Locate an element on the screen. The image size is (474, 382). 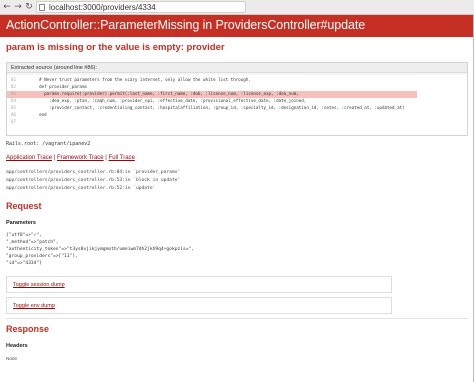
source-header: Extracted source (around line #86): is located at coordinates (237, 68).